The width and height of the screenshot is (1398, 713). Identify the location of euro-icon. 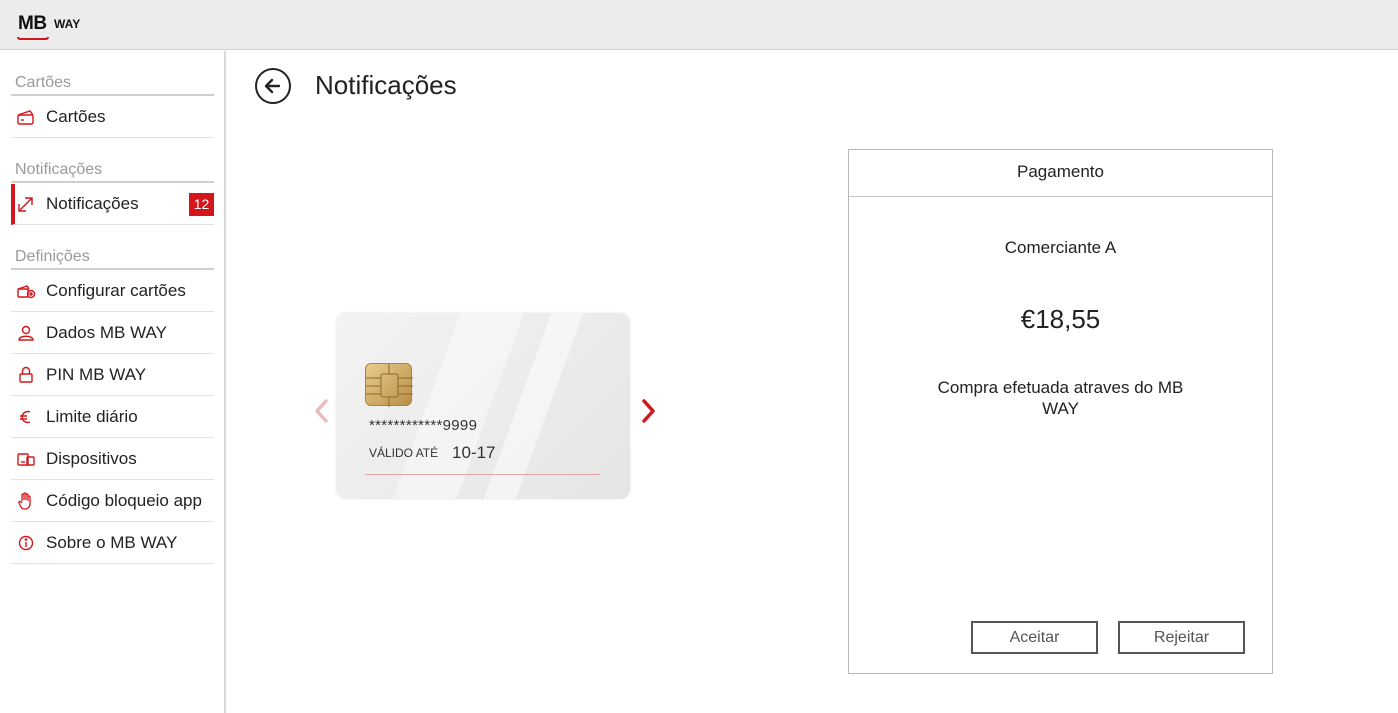
(26, 417).